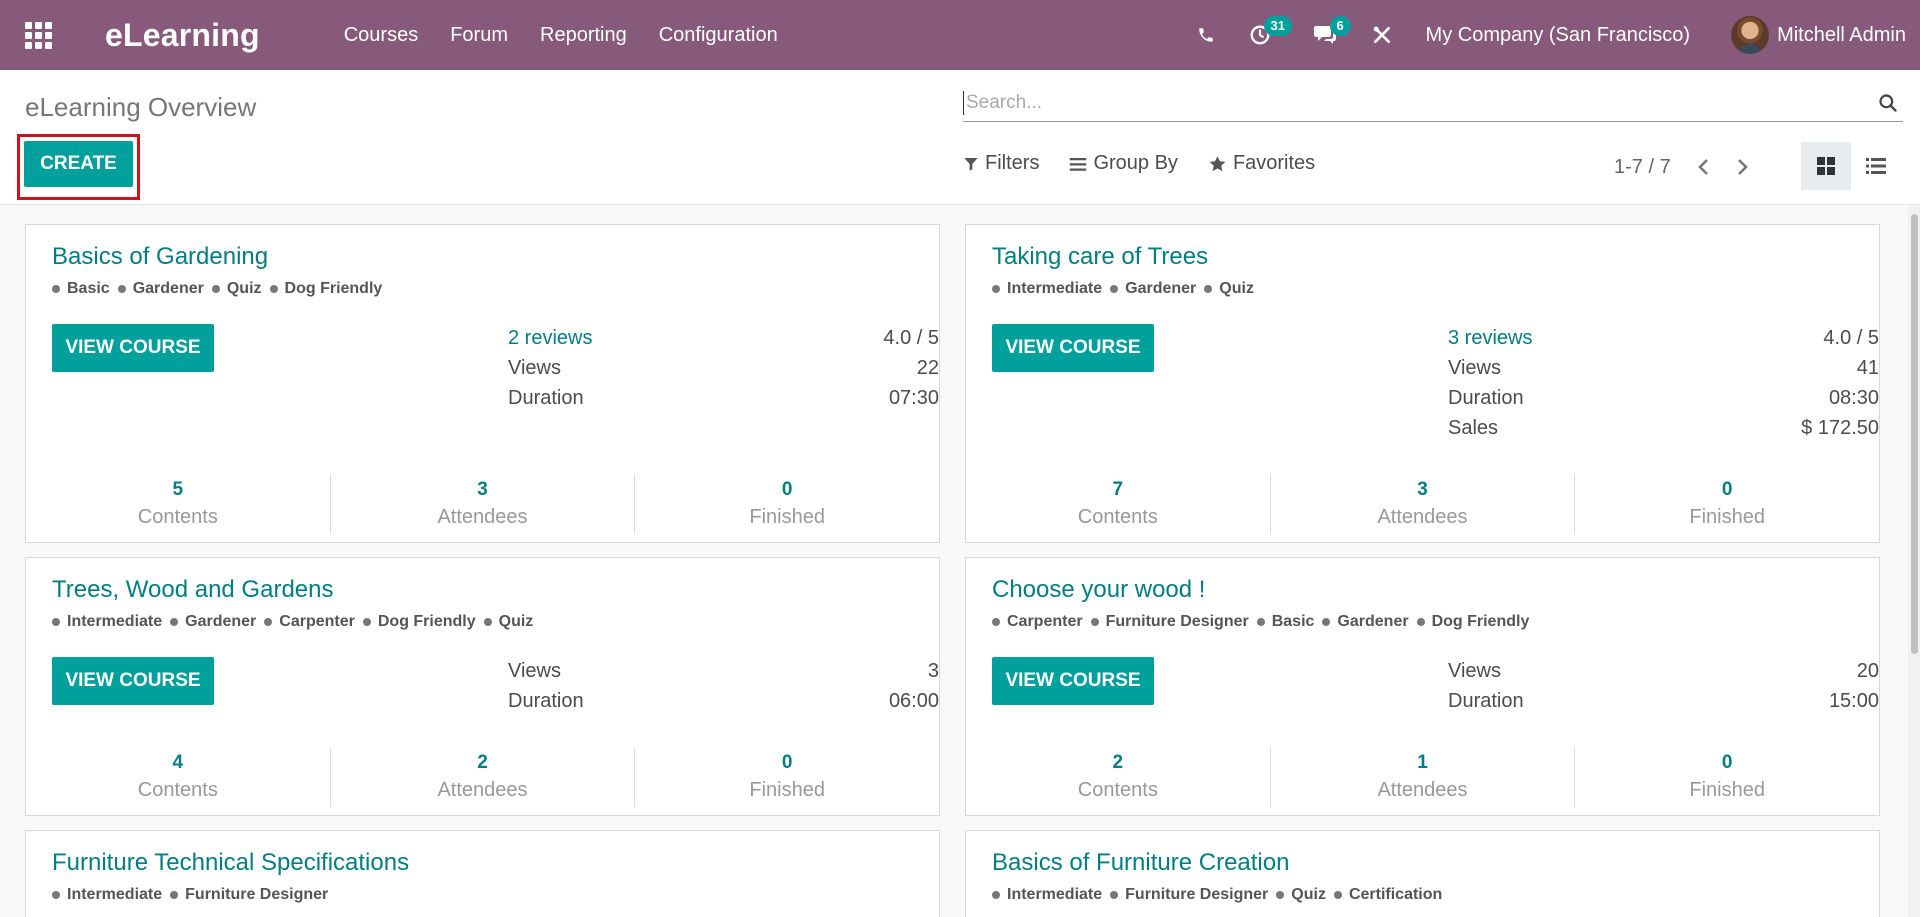 The image size is (1920, 917). What do you see at coordinates (1663, 701) in the screenshot?
I see `stat-row-duration: Duration 15:00` at bounding box center [1663, 701].